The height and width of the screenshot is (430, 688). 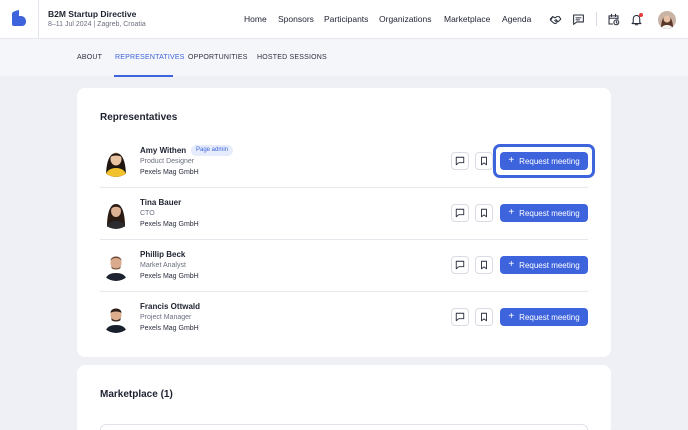 What do you see at coordinates (292, 57) in the screenshot?
I see `tab-hosted-sessions: HOSTED SESSIONS` at bounding box center [292, 57].